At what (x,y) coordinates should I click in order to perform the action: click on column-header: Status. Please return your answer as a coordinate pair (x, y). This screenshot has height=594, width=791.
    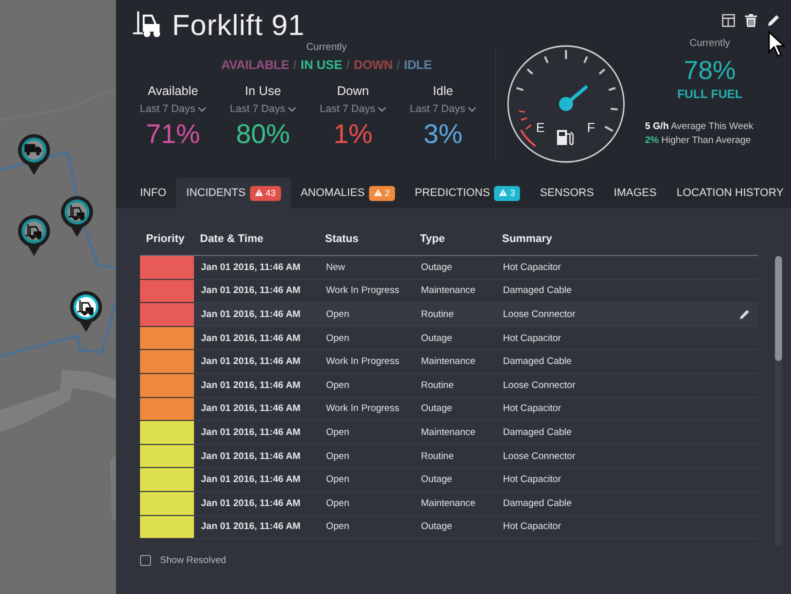
    Looking at the image, I should click on (366, 243).